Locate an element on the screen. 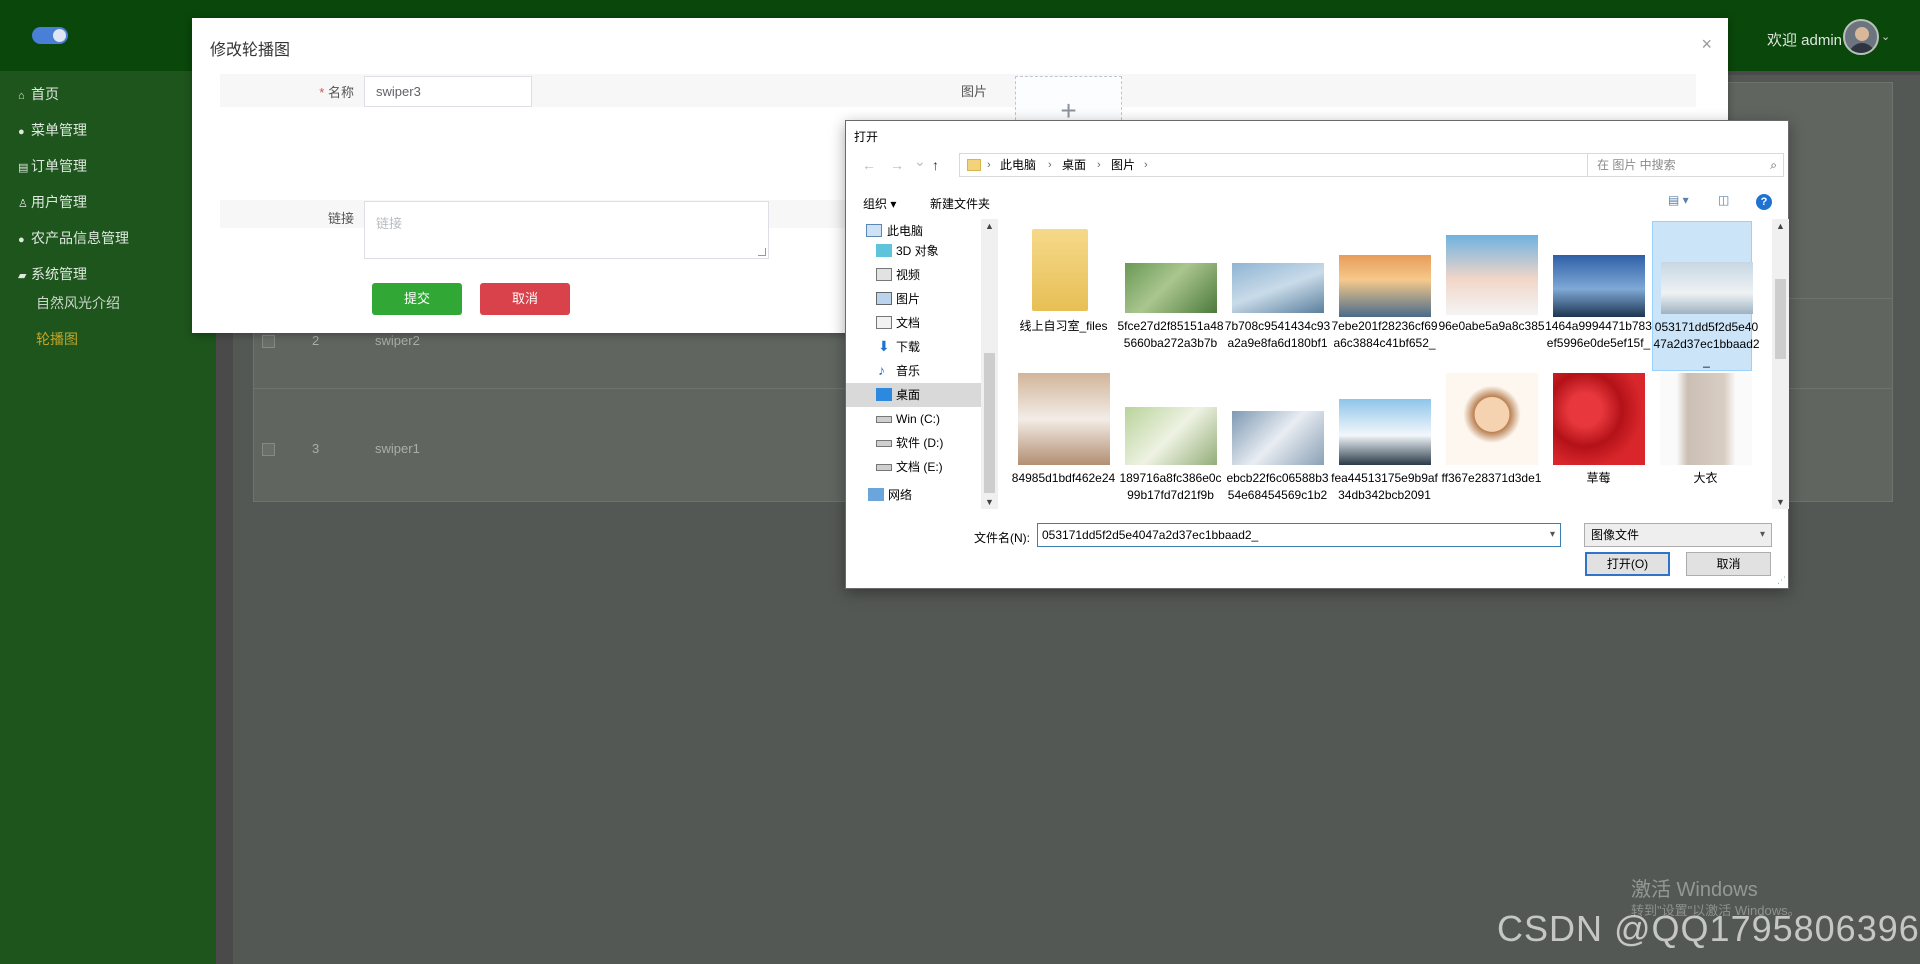  file-item: 7ebe201f28236cf69a6c3884c41bf652_ is located at coordinates (1384, 296).